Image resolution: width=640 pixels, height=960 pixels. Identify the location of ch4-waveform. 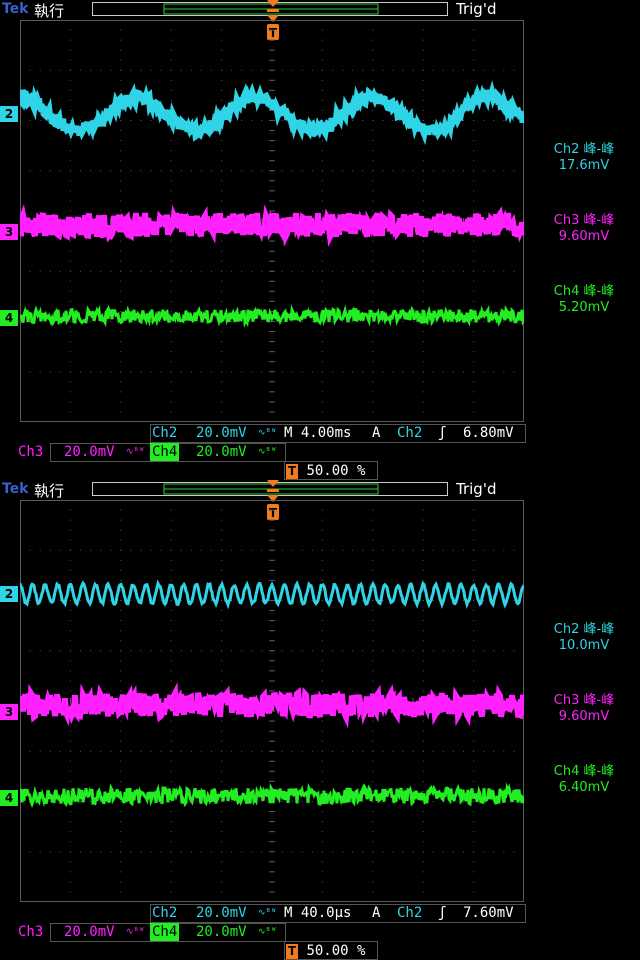
(272, 795).